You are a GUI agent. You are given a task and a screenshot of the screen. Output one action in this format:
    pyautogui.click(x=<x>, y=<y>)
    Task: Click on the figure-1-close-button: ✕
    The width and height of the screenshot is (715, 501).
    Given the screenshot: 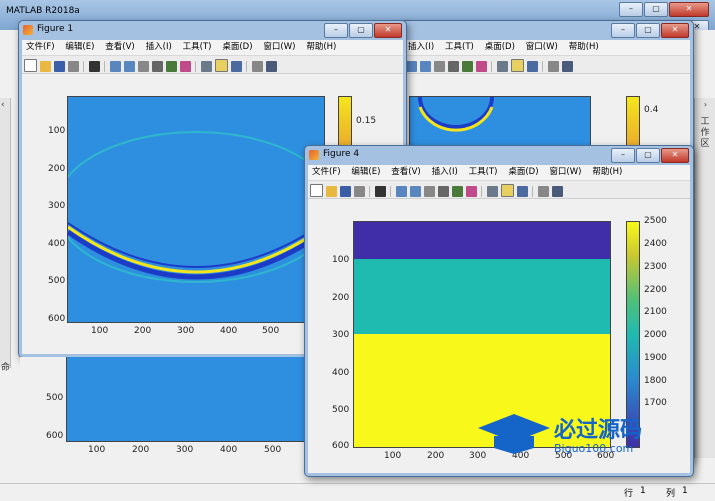 What is the action you would take?
    pyautogui.click(x=388, y=30)
    